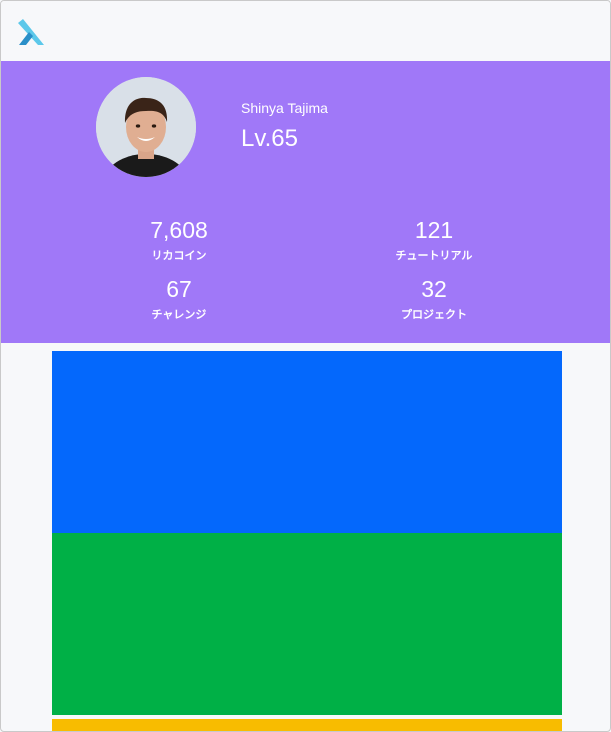  What do you see at coordinates (434, 230) in the screenshot?
I see `stat-tutorials-value: 121` at bounding box center [434, 230].